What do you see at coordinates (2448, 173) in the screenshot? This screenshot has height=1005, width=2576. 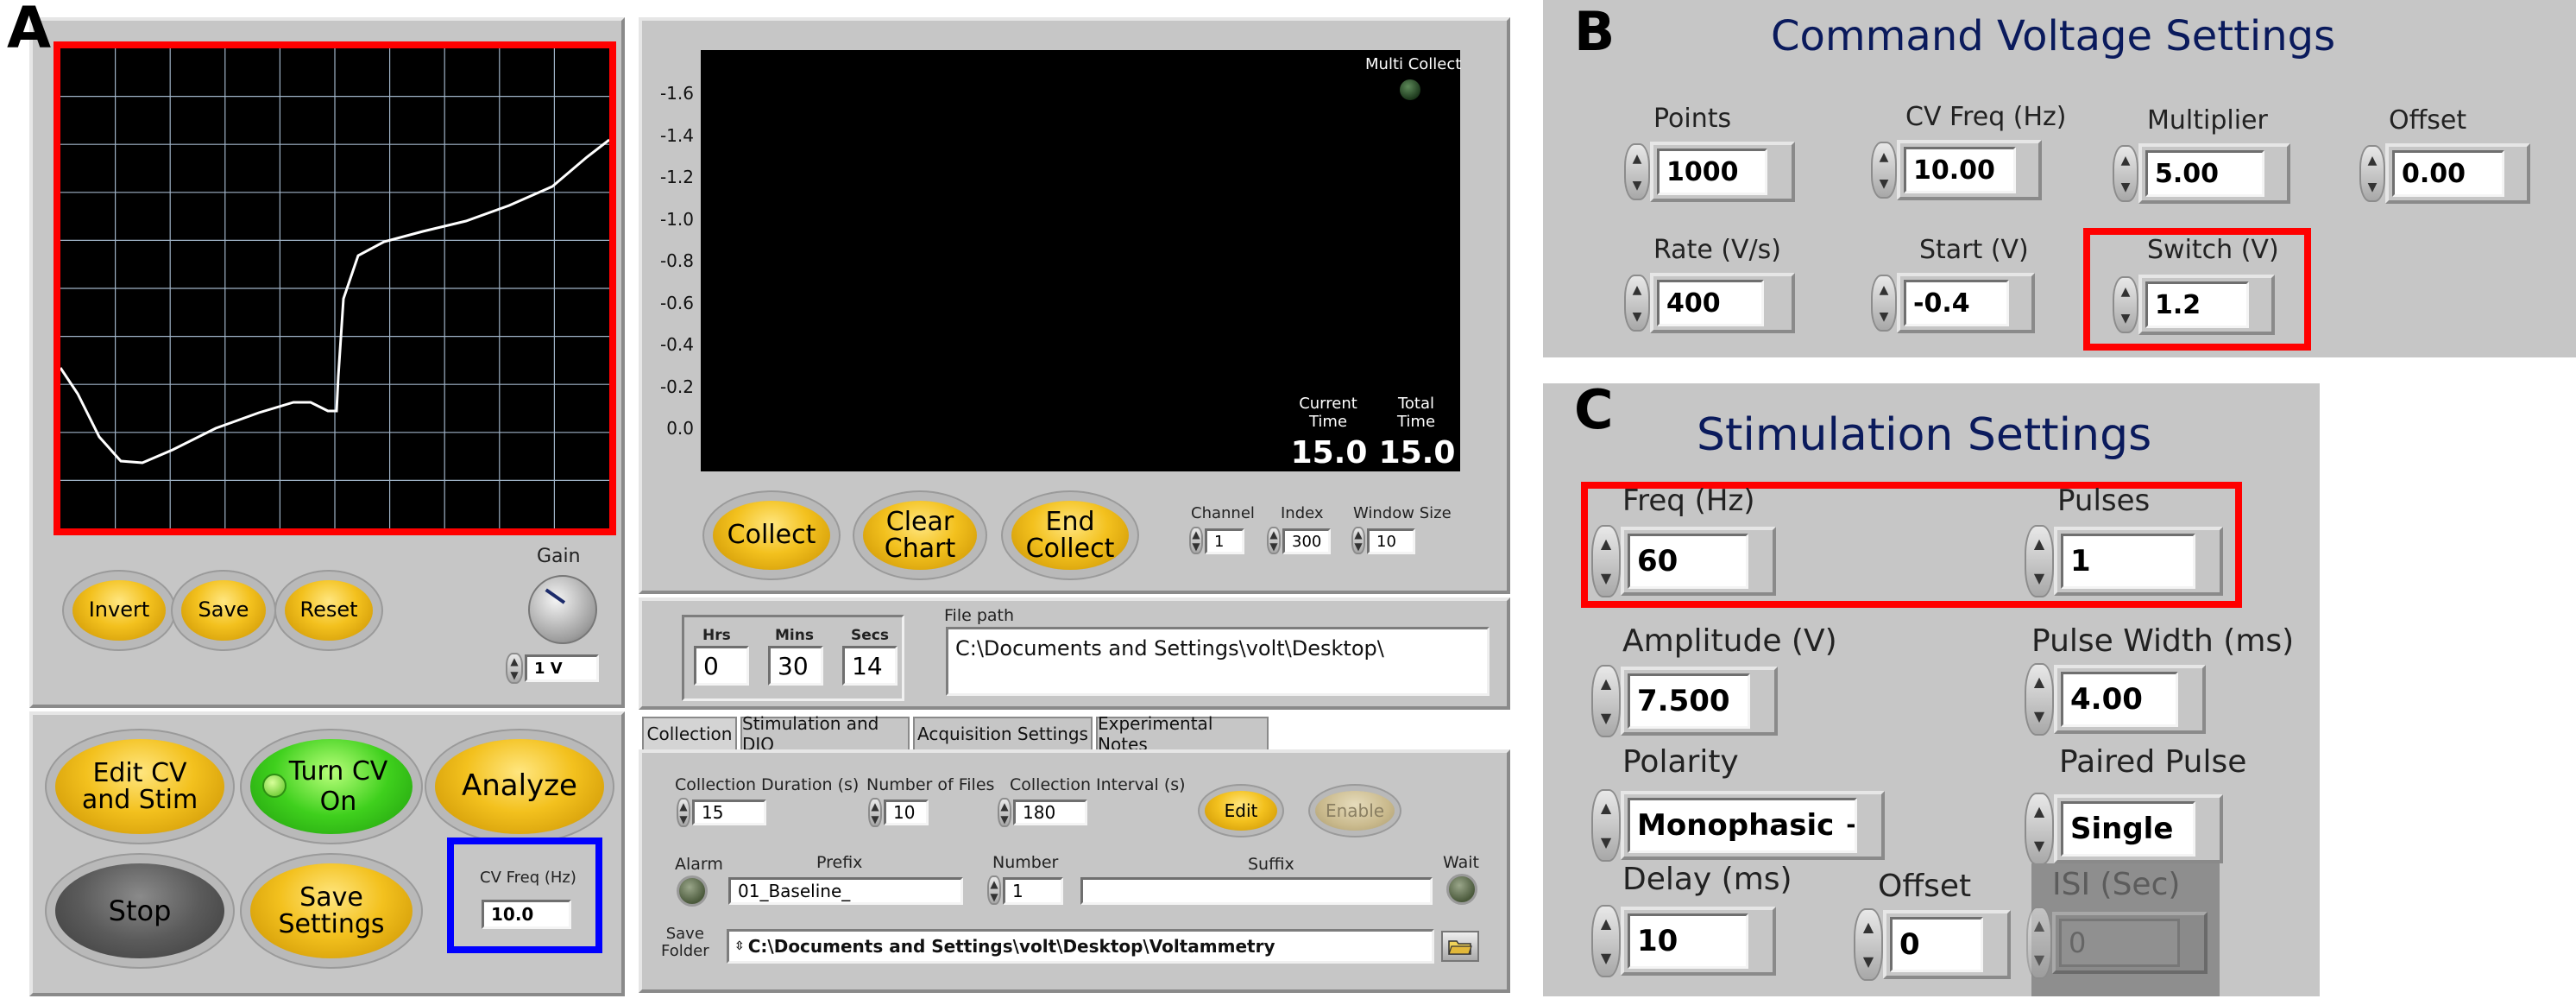 I see `offset-field-cv: 0.00` at bounding box center [2448, 173].